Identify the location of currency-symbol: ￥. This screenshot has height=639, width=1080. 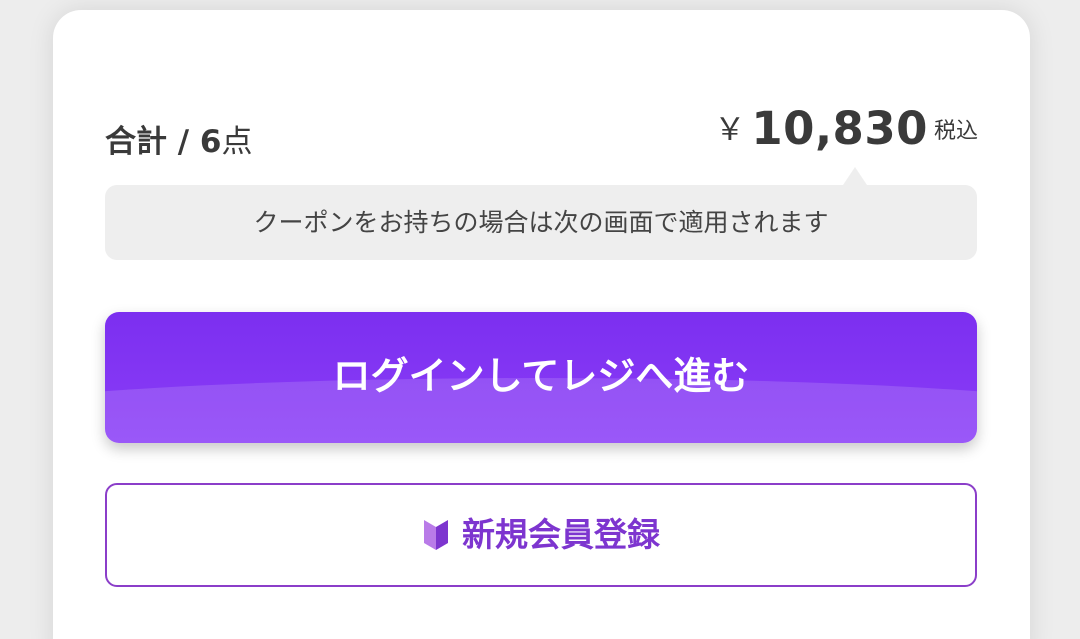
(730, 130).